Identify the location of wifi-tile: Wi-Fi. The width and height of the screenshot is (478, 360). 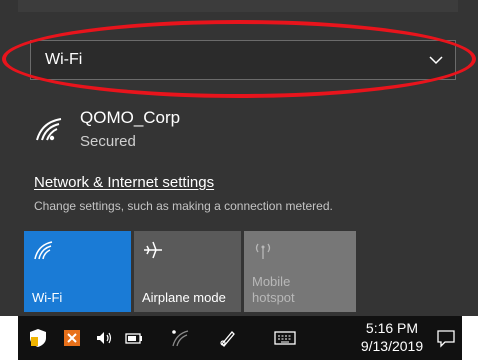
(77, 271).